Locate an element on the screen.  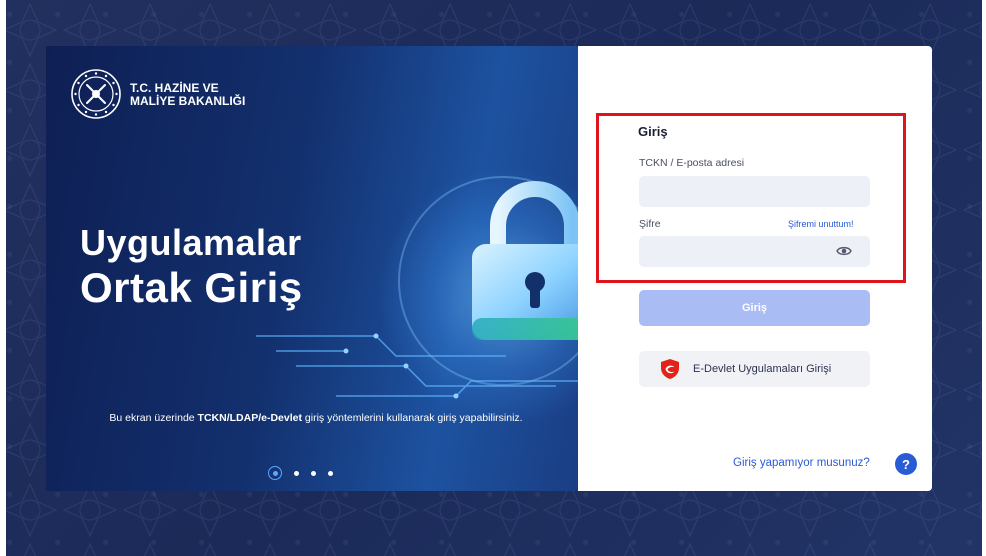
hero-title-line1: Uygulamalar is located at coordinates (191, 242).